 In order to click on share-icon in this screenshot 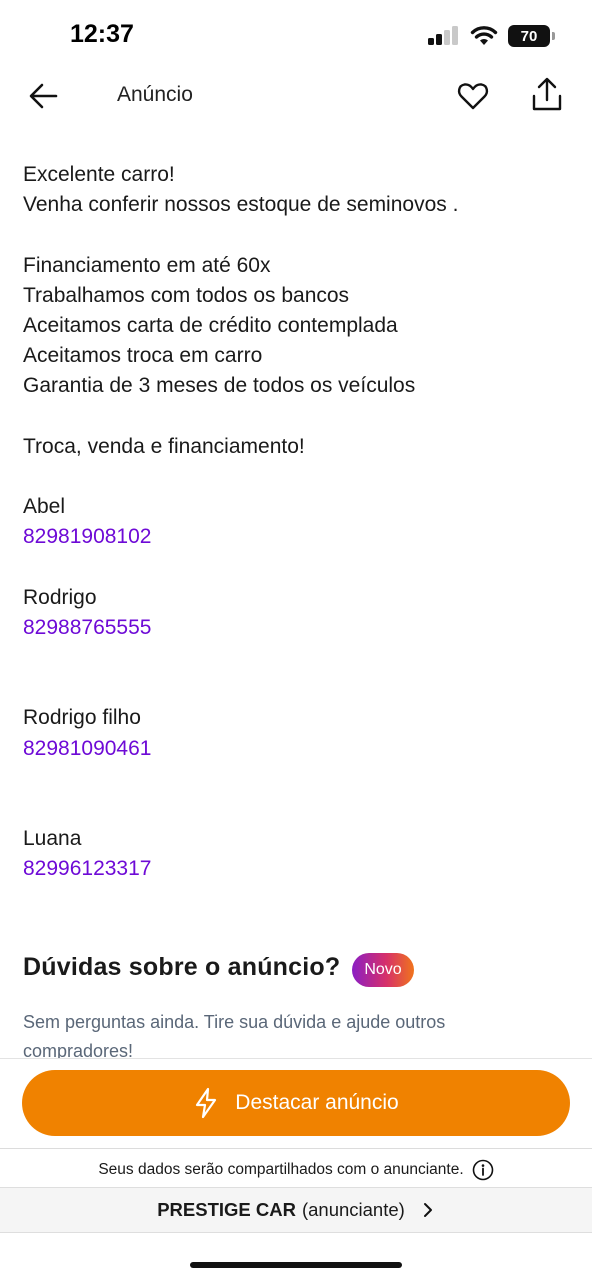, I will do `click(547, 95)`.